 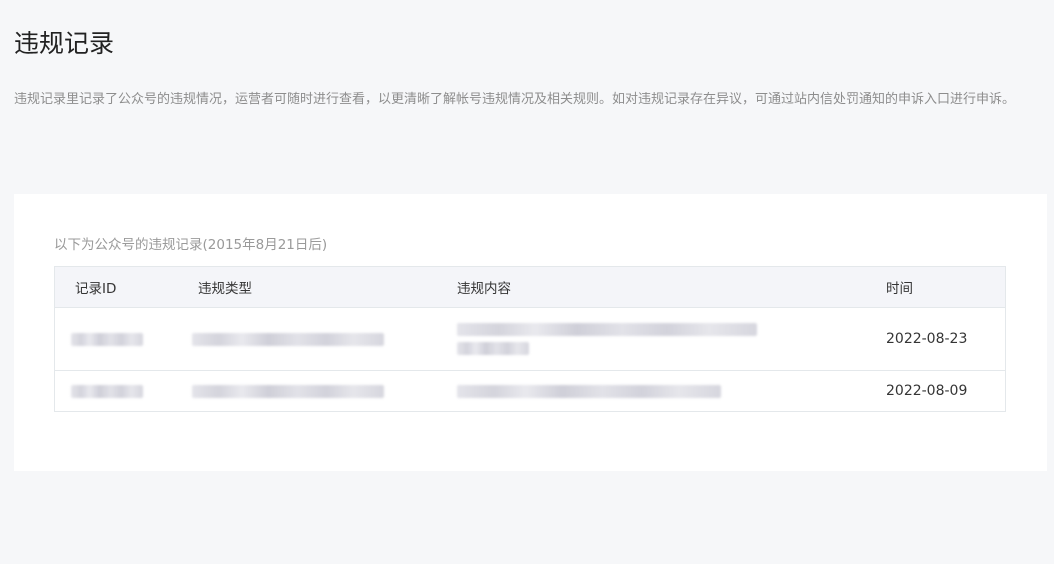 What do you see at coordinates (225, 289) in the screenshot?
I see `header-violation-type: 违规类型` at bounding box center [225, 289].